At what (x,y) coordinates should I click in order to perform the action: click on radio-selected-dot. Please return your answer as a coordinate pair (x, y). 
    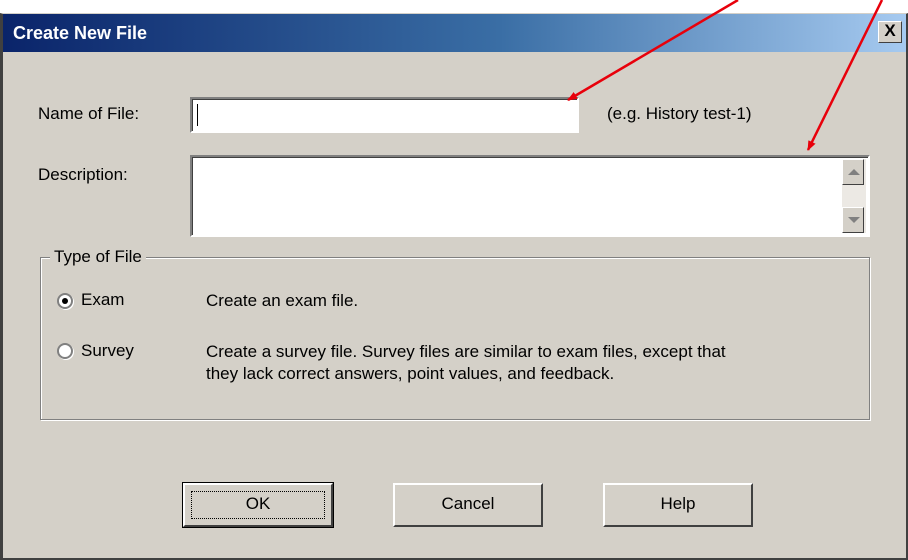
    Looking at the image, I should click on (65, 301).